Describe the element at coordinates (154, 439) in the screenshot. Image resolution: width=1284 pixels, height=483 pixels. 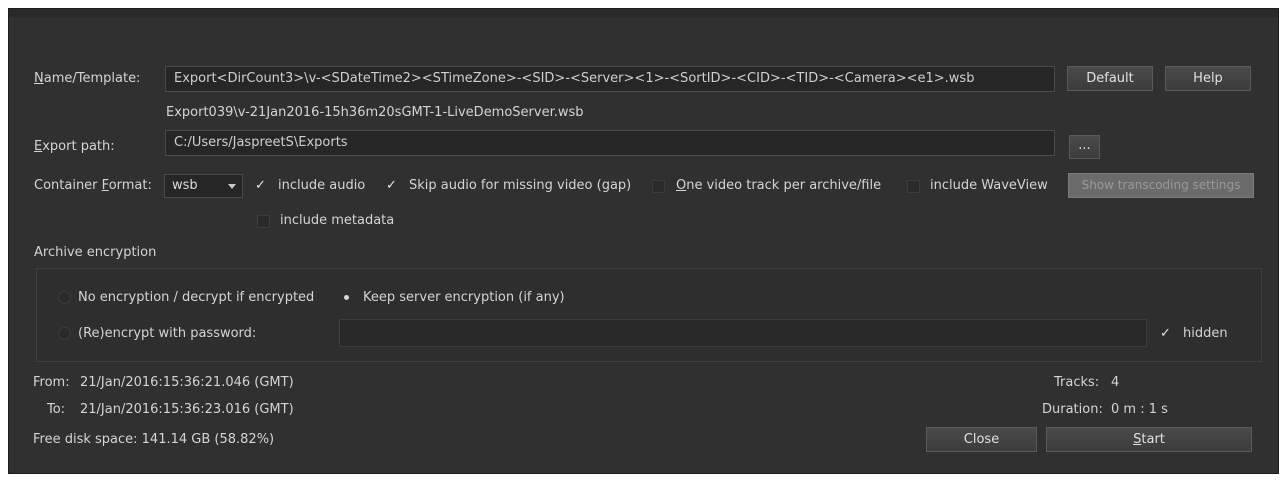
I see `free-disk-space: Free disk space: 141.14 GB (58.82%)` at that location.